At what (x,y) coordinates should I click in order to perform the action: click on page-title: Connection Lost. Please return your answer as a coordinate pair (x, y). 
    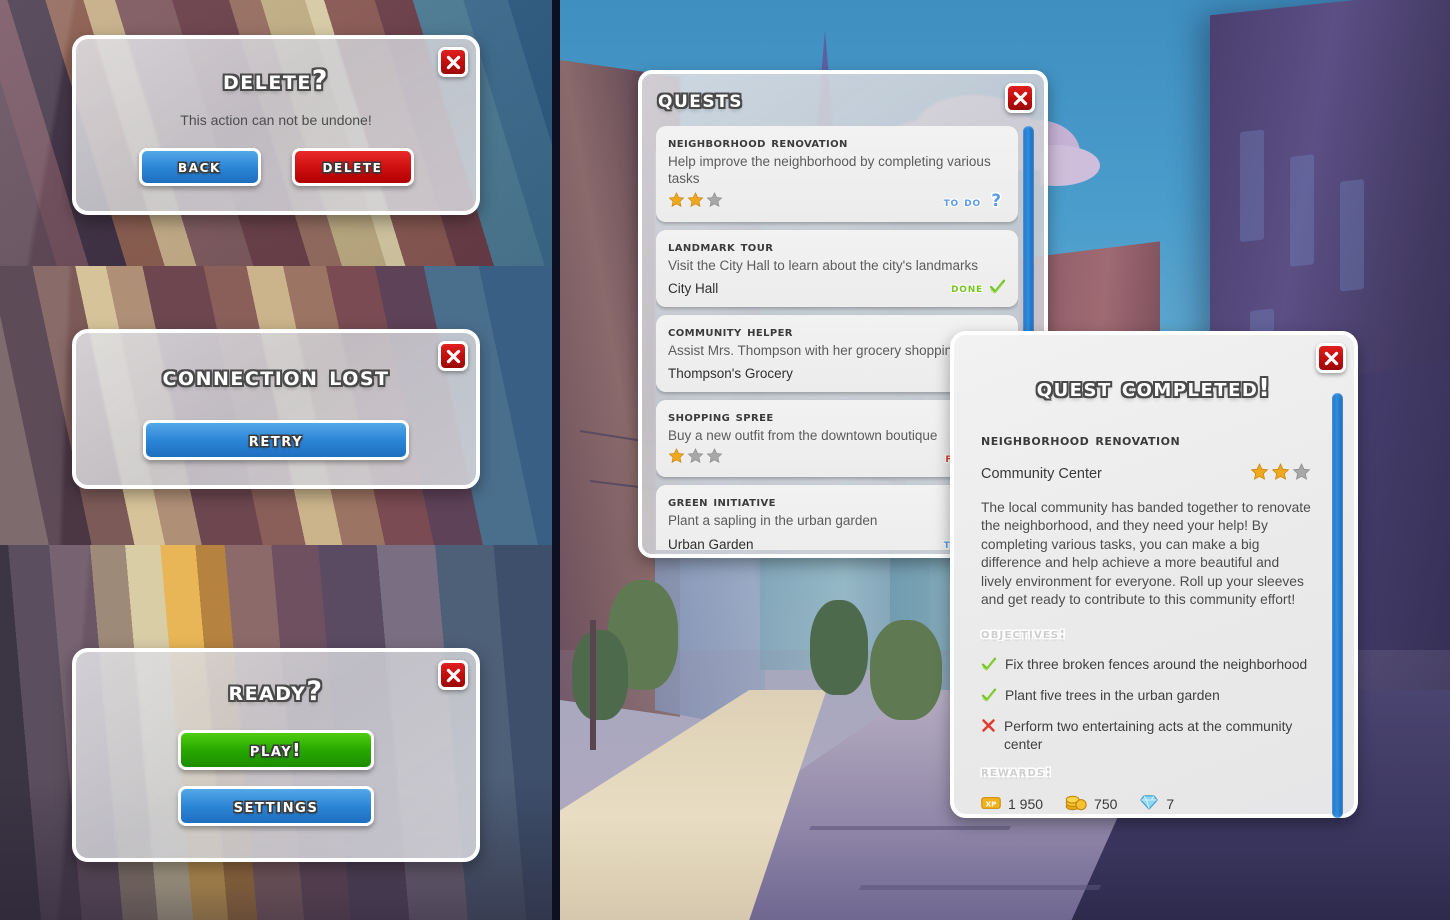
    Looking at the image, I should click on (276, 376).